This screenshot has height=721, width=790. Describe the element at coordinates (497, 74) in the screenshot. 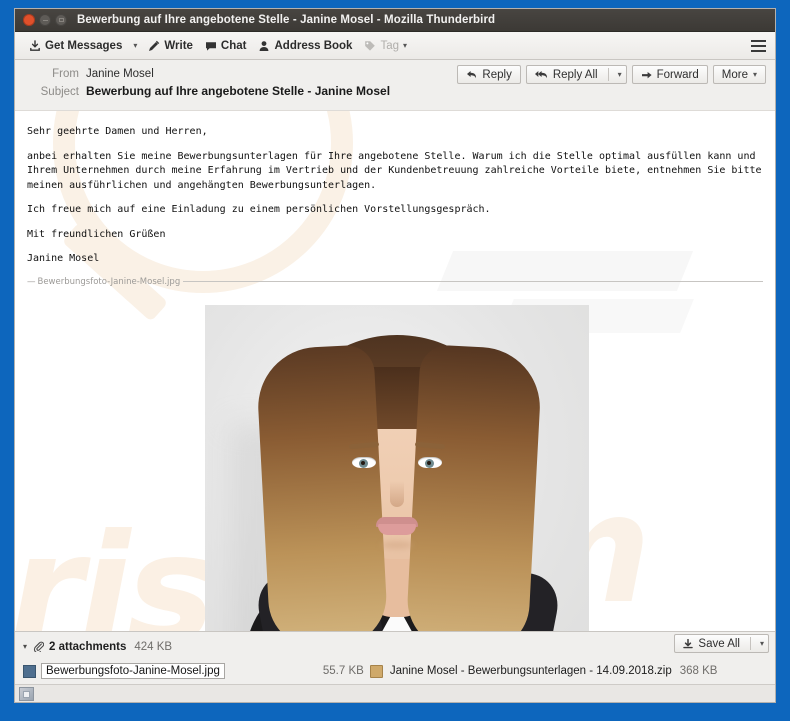

I see `reply-label: Reply` at that location.